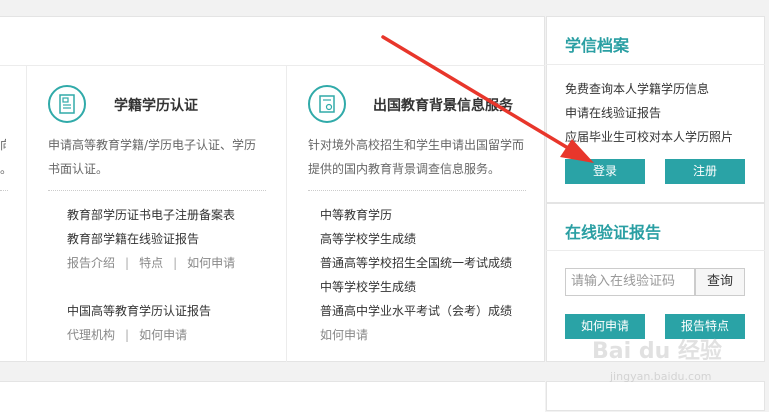 This screenshot has width=769, height=412. What do you see at coordinates (661, 376) in the screenshot?
I see `watermark-url: jingyan.baidu.com` at bounding box center [661, 376].